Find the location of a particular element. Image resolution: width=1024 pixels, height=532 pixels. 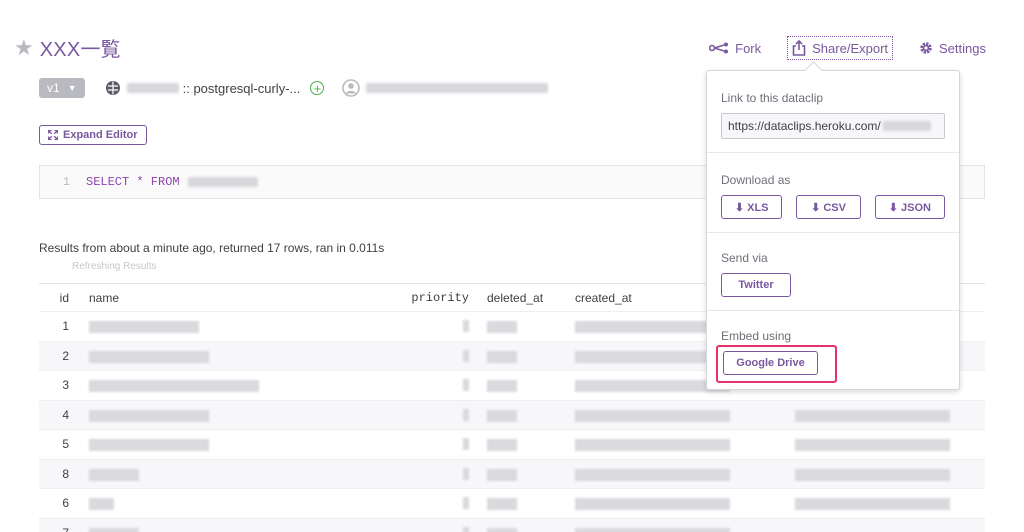

download-label: Download as is located at coordinates (756, 180).